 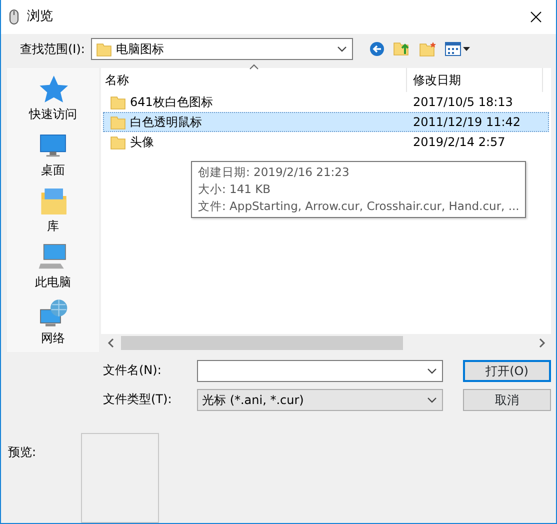 What do you see at coordinates (326, 142) in the screenshot?
I see `file-row: 头像 2019/2/14 2:57` at bounding box center [326, 142].